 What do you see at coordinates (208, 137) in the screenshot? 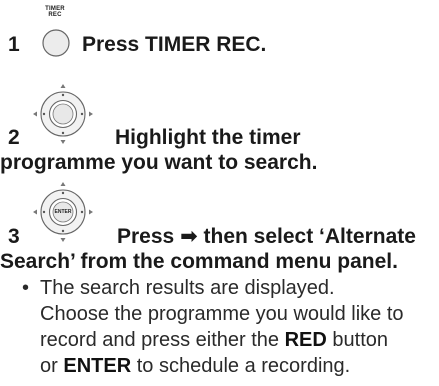
I see `step-instruction-line1: Highlight the timer` at bounding box center [208, 137].